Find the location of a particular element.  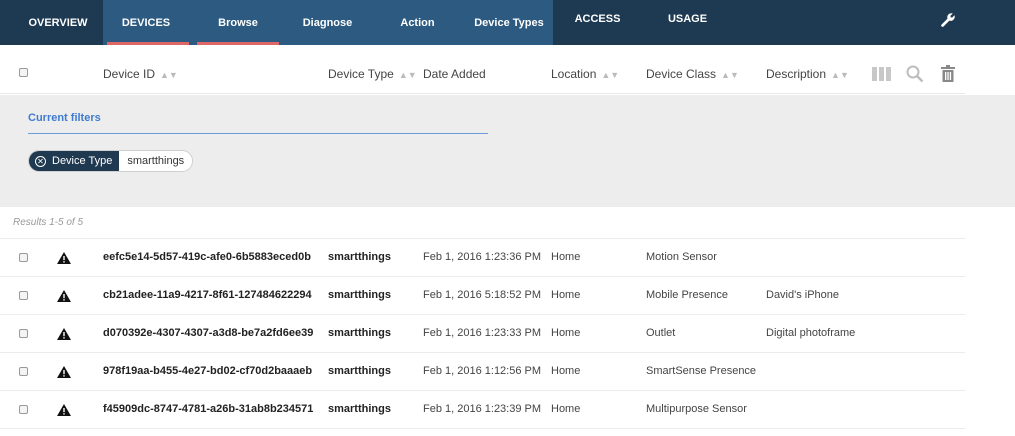

cell-device-class: Multipurpose Sensor is located at coordinates (696, 409).